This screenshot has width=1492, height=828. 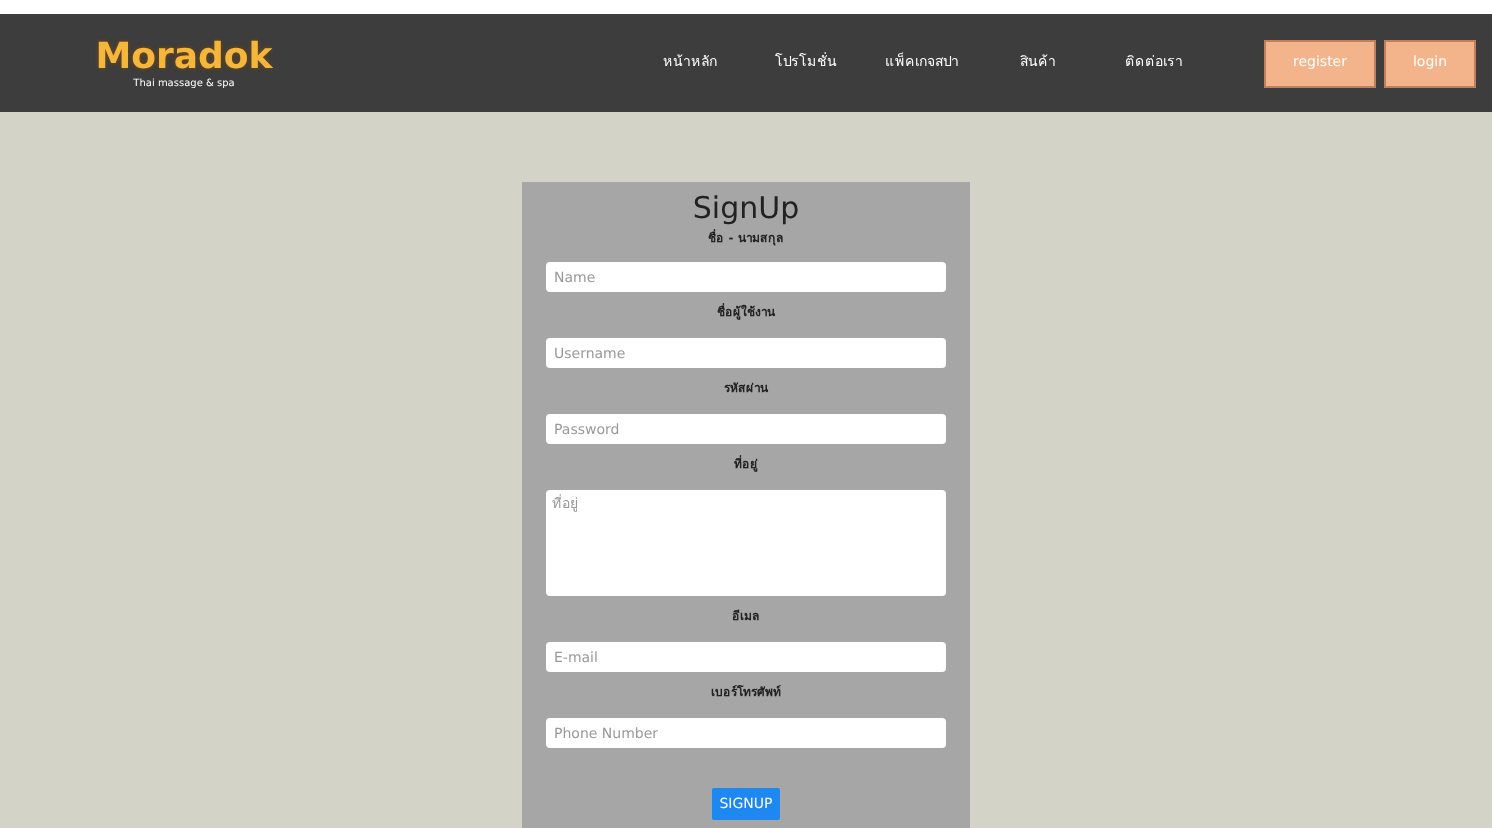 I want to click on form-title: SignUp, so click(x=746, y=208).